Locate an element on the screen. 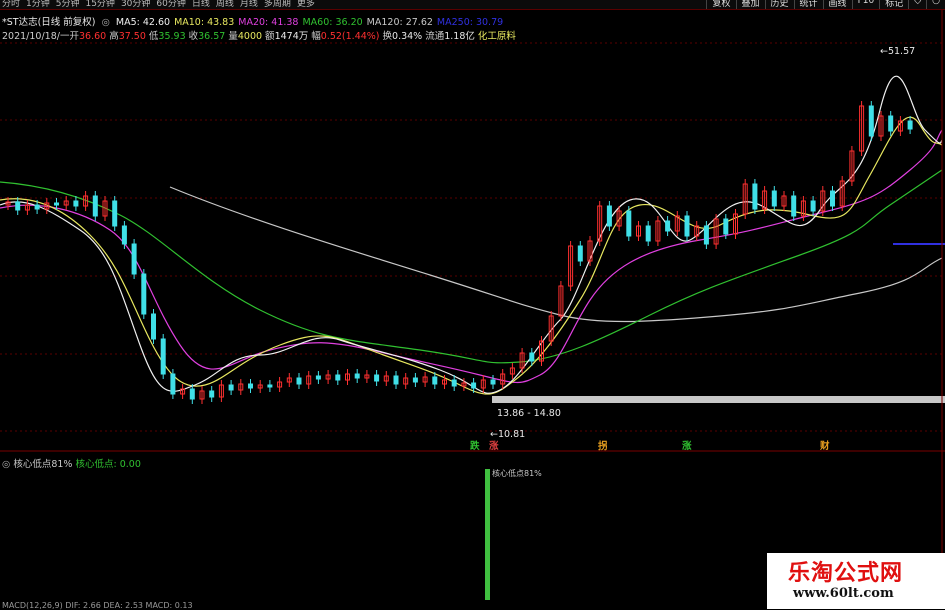 The height and width of the screenshot is (610, 945). circle-icon: ○ is located at coordinates (935, 4).